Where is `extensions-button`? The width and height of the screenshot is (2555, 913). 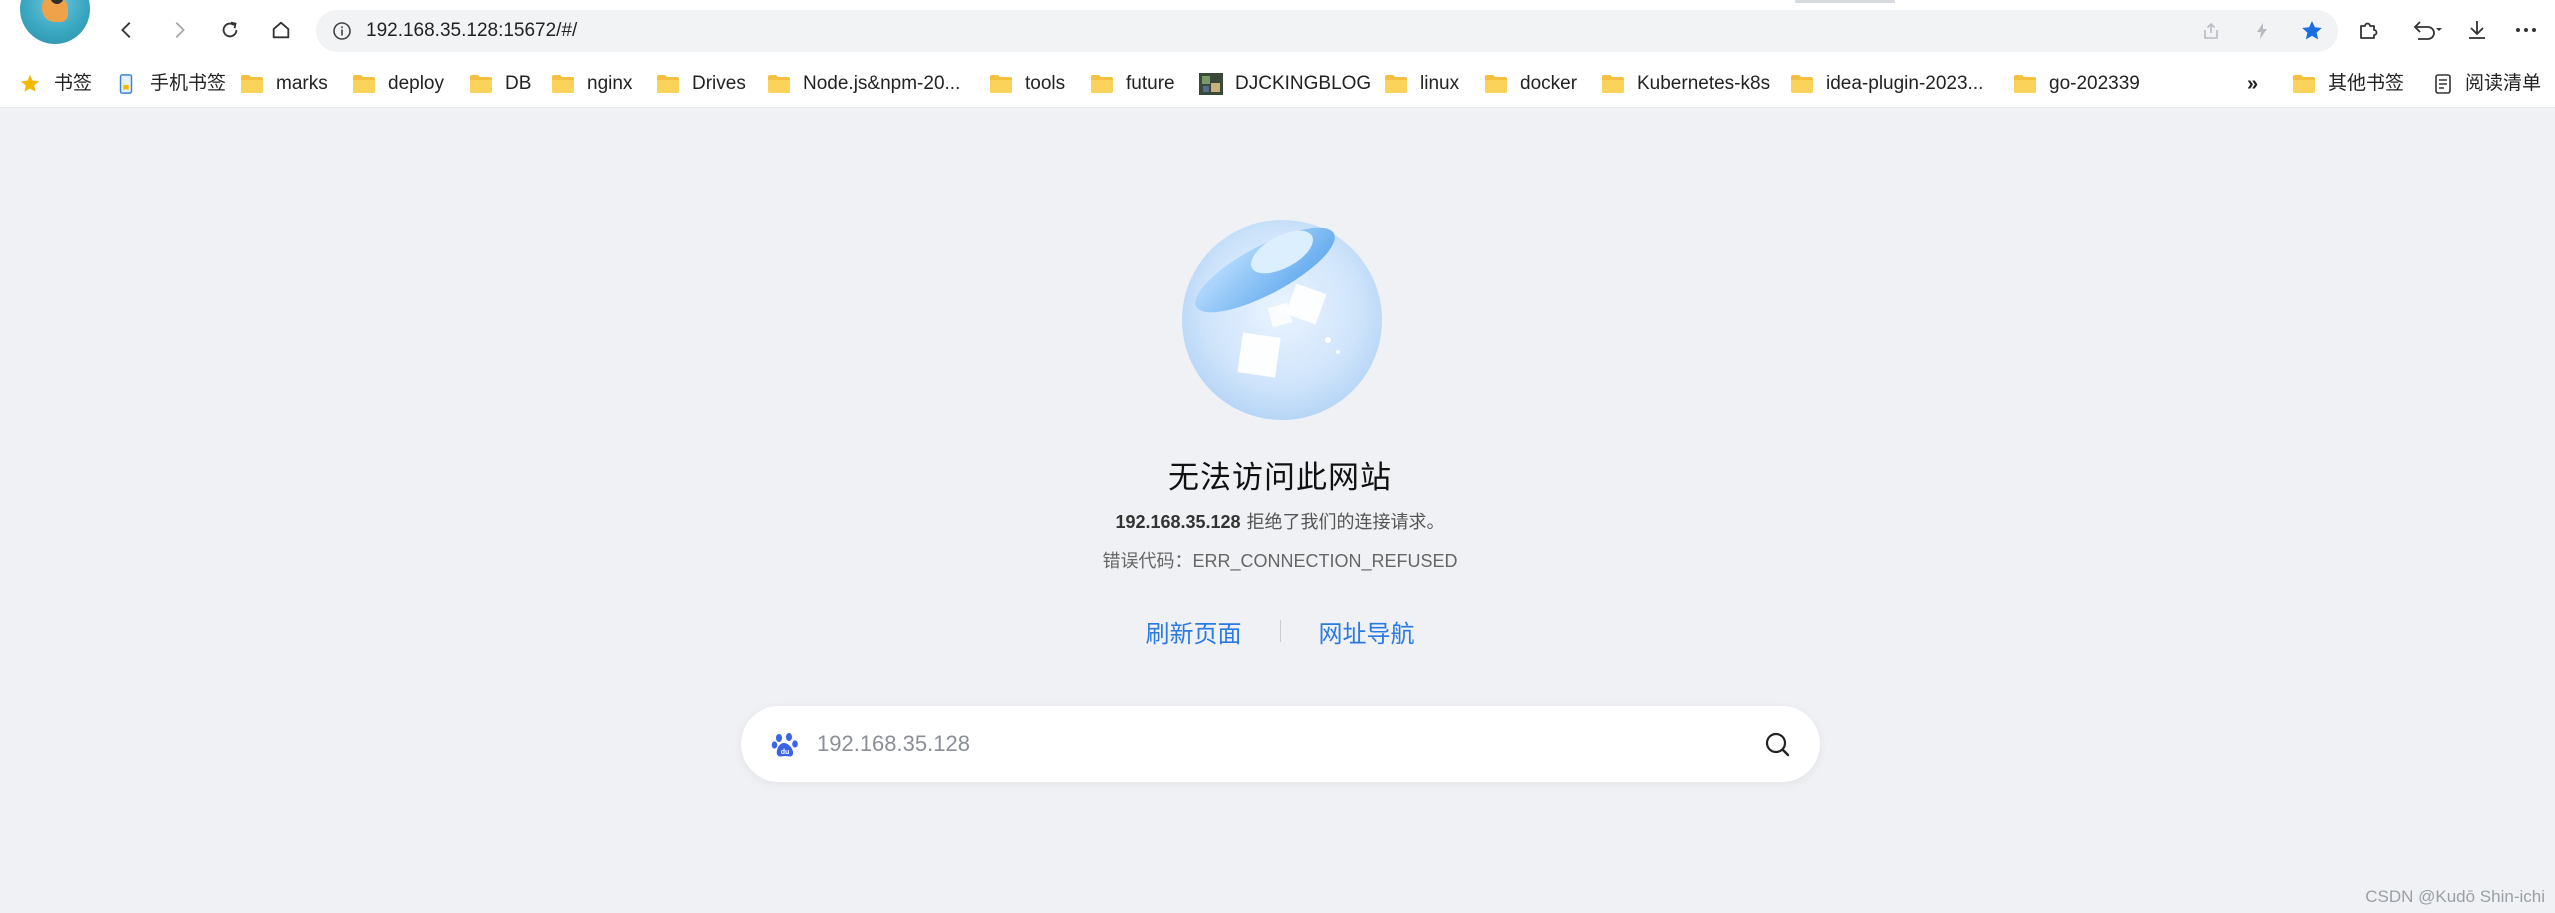
extensions-button is located at coordinates (2368, 30).